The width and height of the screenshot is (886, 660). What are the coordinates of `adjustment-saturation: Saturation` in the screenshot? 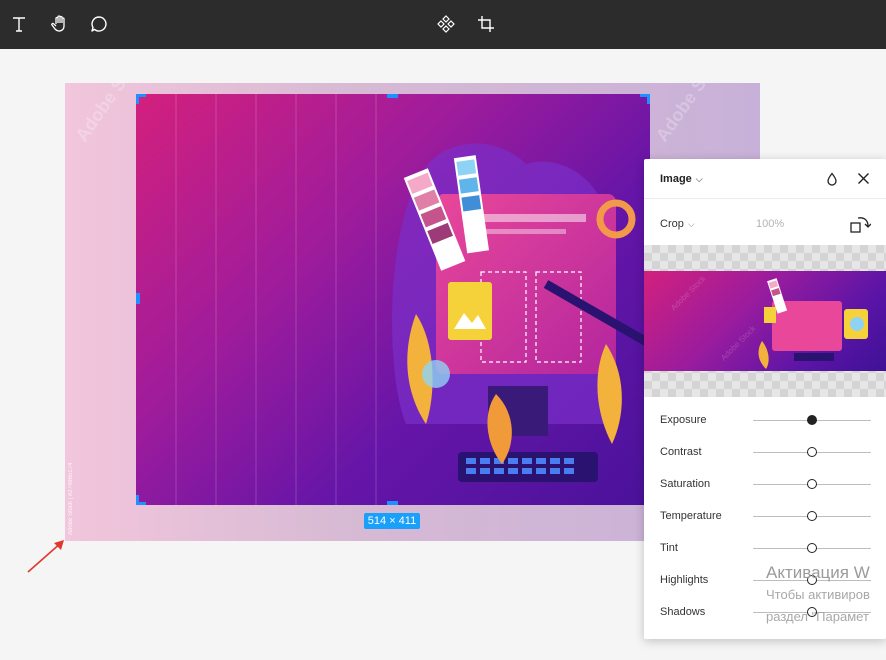 It's located at (765, 484).